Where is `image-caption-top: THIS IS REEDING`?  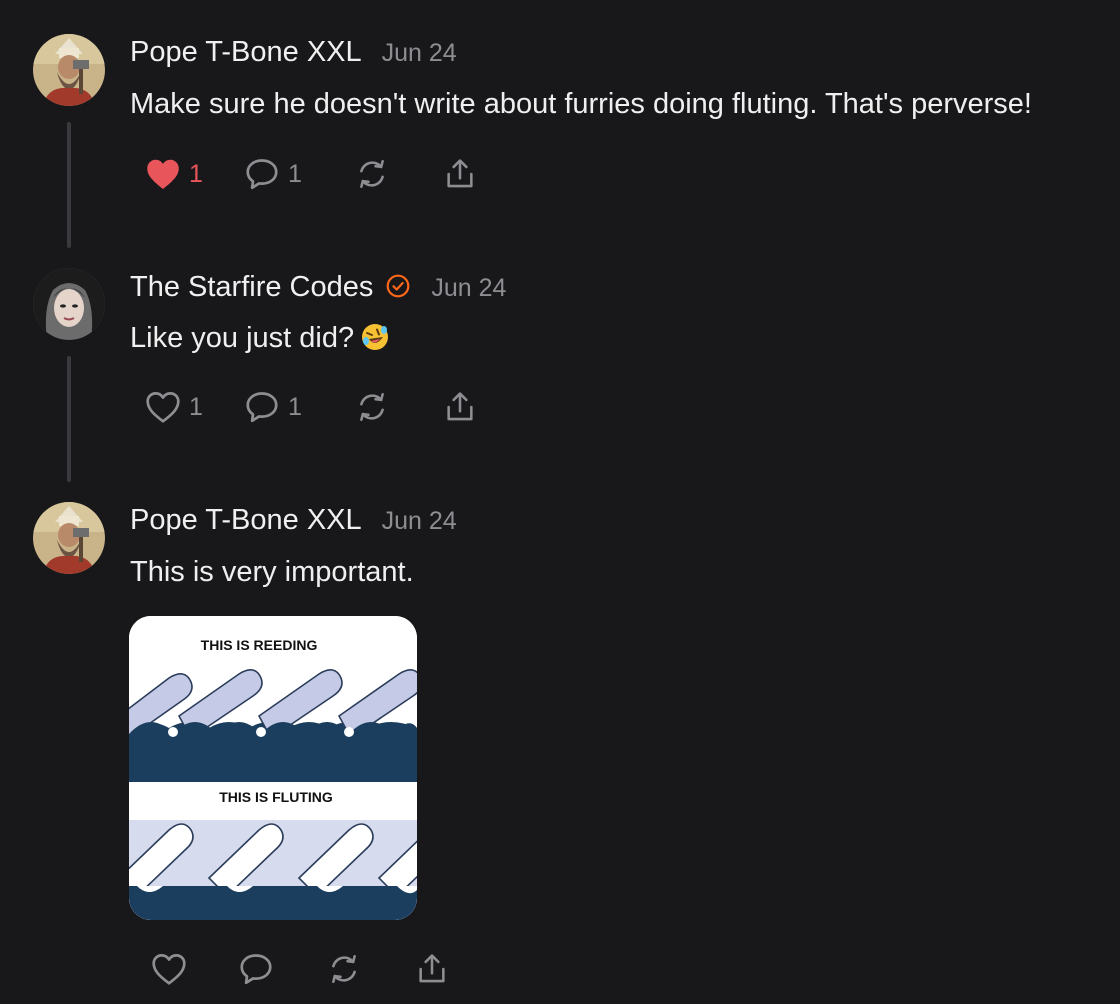 image-caption-top: THIS IS REEDING is located at coordinates (259, 645).